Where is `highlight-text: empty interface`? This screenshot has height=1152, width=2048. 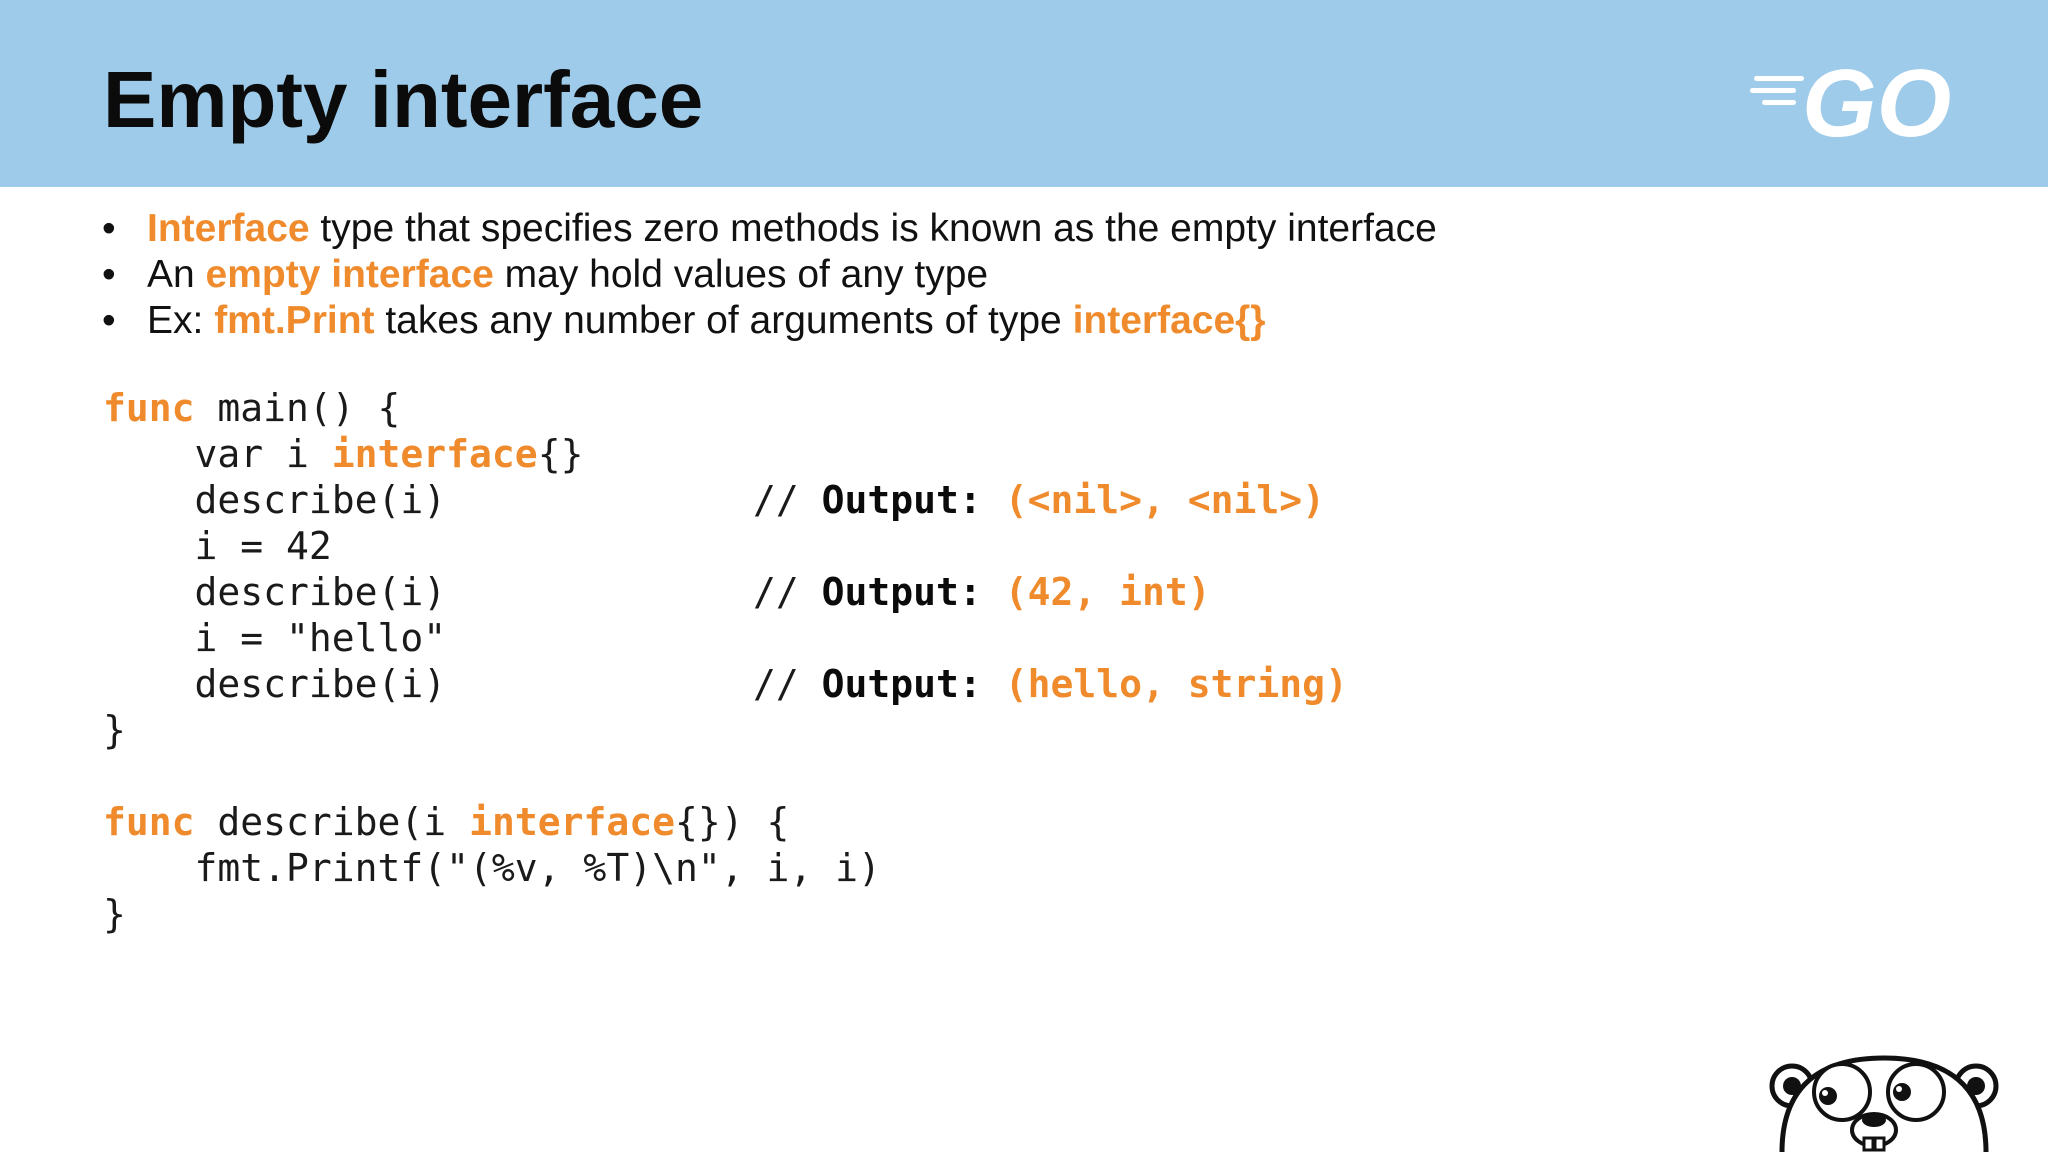
highlight-text: empty interface is located at coordinates (349, 274).